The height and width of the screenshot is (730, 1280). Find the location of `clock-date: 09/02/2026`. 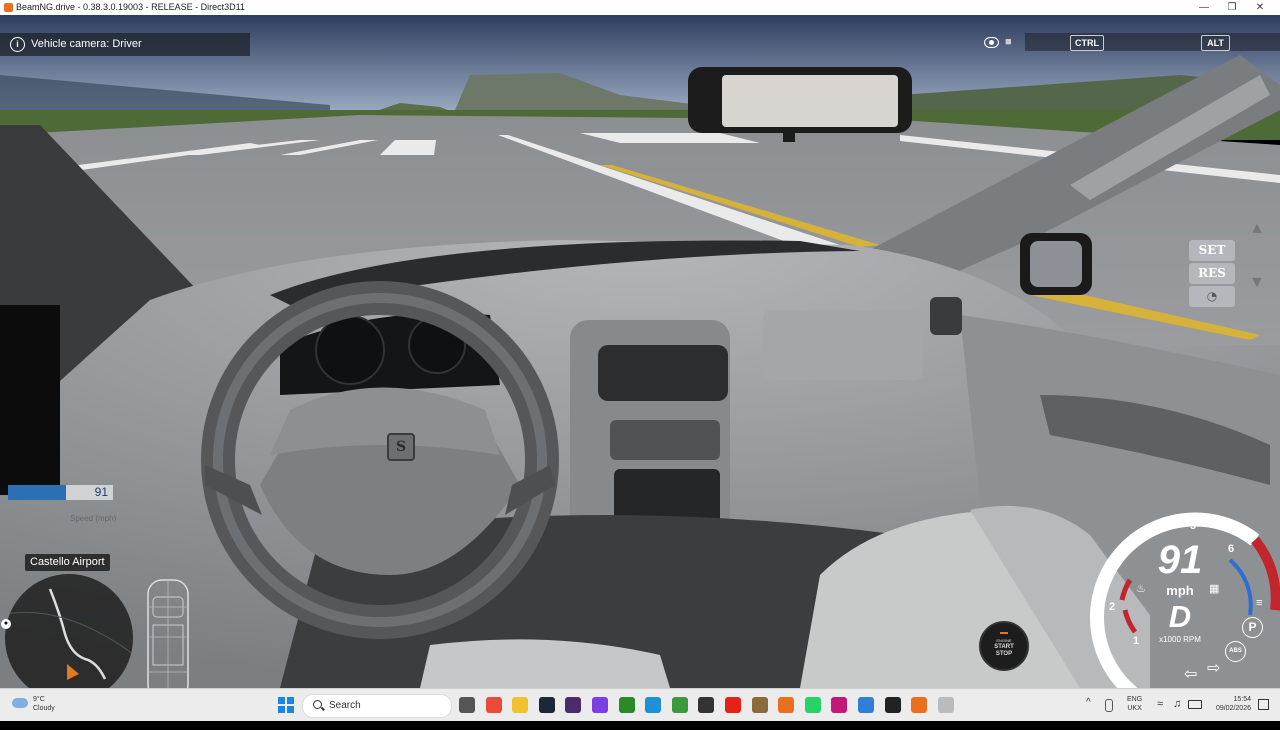

clock-date: 09/02/2026 is located at coordinates (1233, 708).